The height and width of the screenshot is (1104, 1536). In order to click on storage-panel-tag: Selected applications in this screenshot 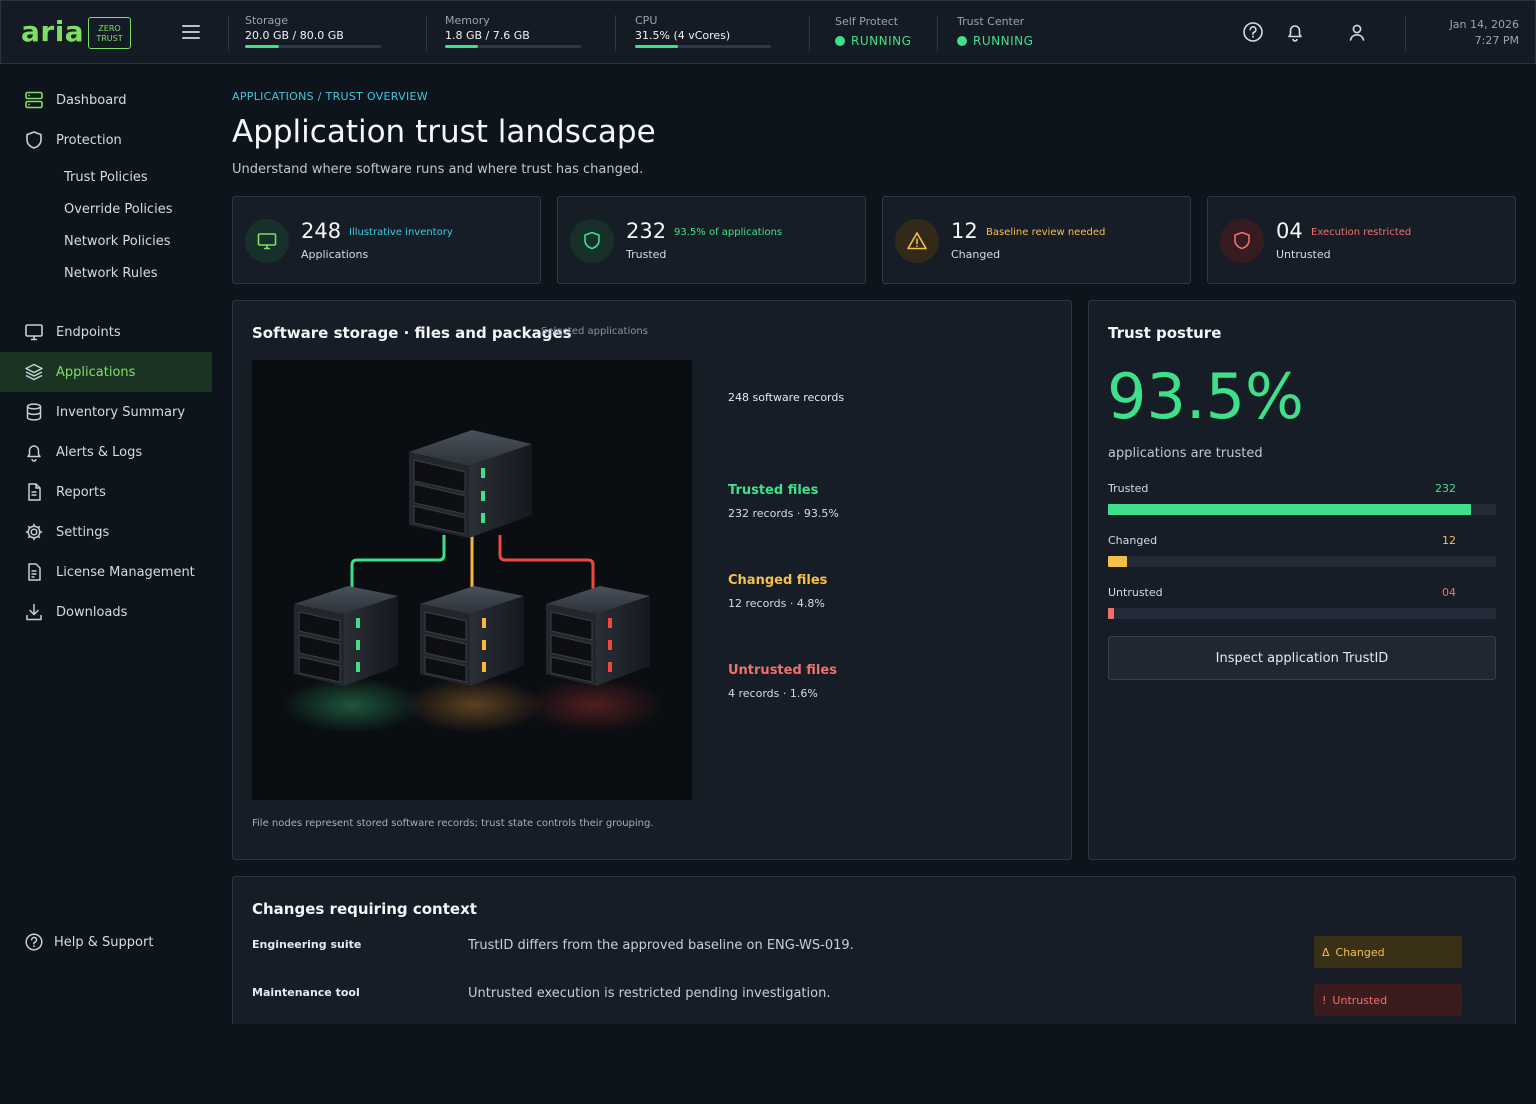, I will do `click(594, 331)`.